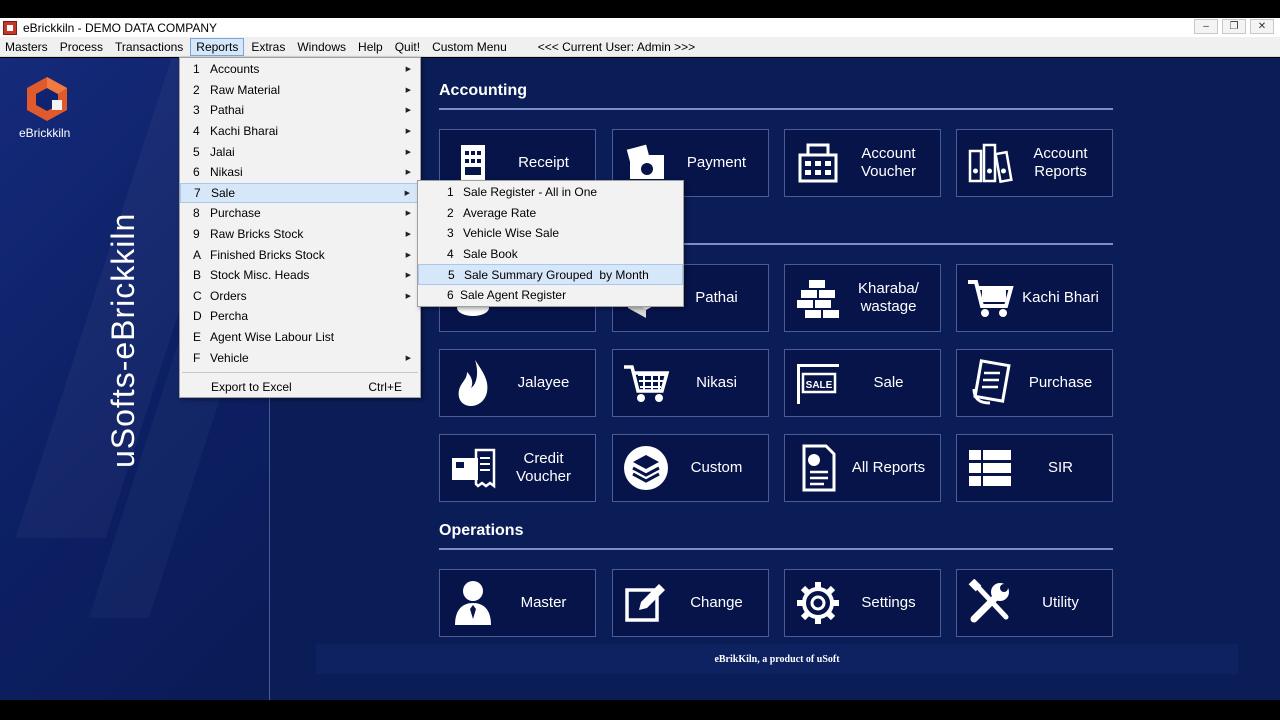 This screenshot has width=1280, height=720. Describe the element at coordinates (473, 383) in the screenshot. I see `flame-icon` at that location.